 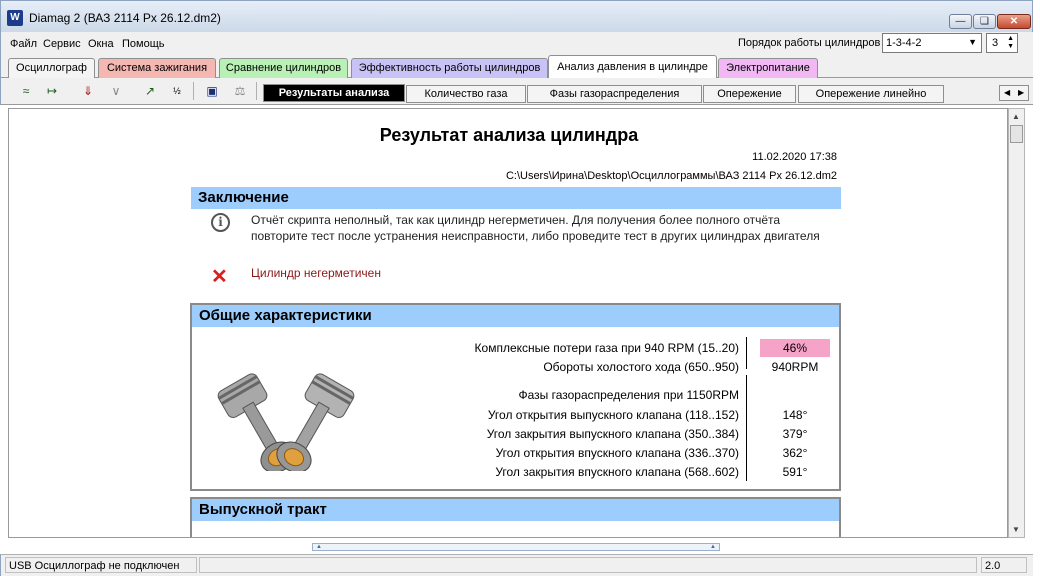 I want to click on scales-icon: ⚖, so click(x=240, y=91).